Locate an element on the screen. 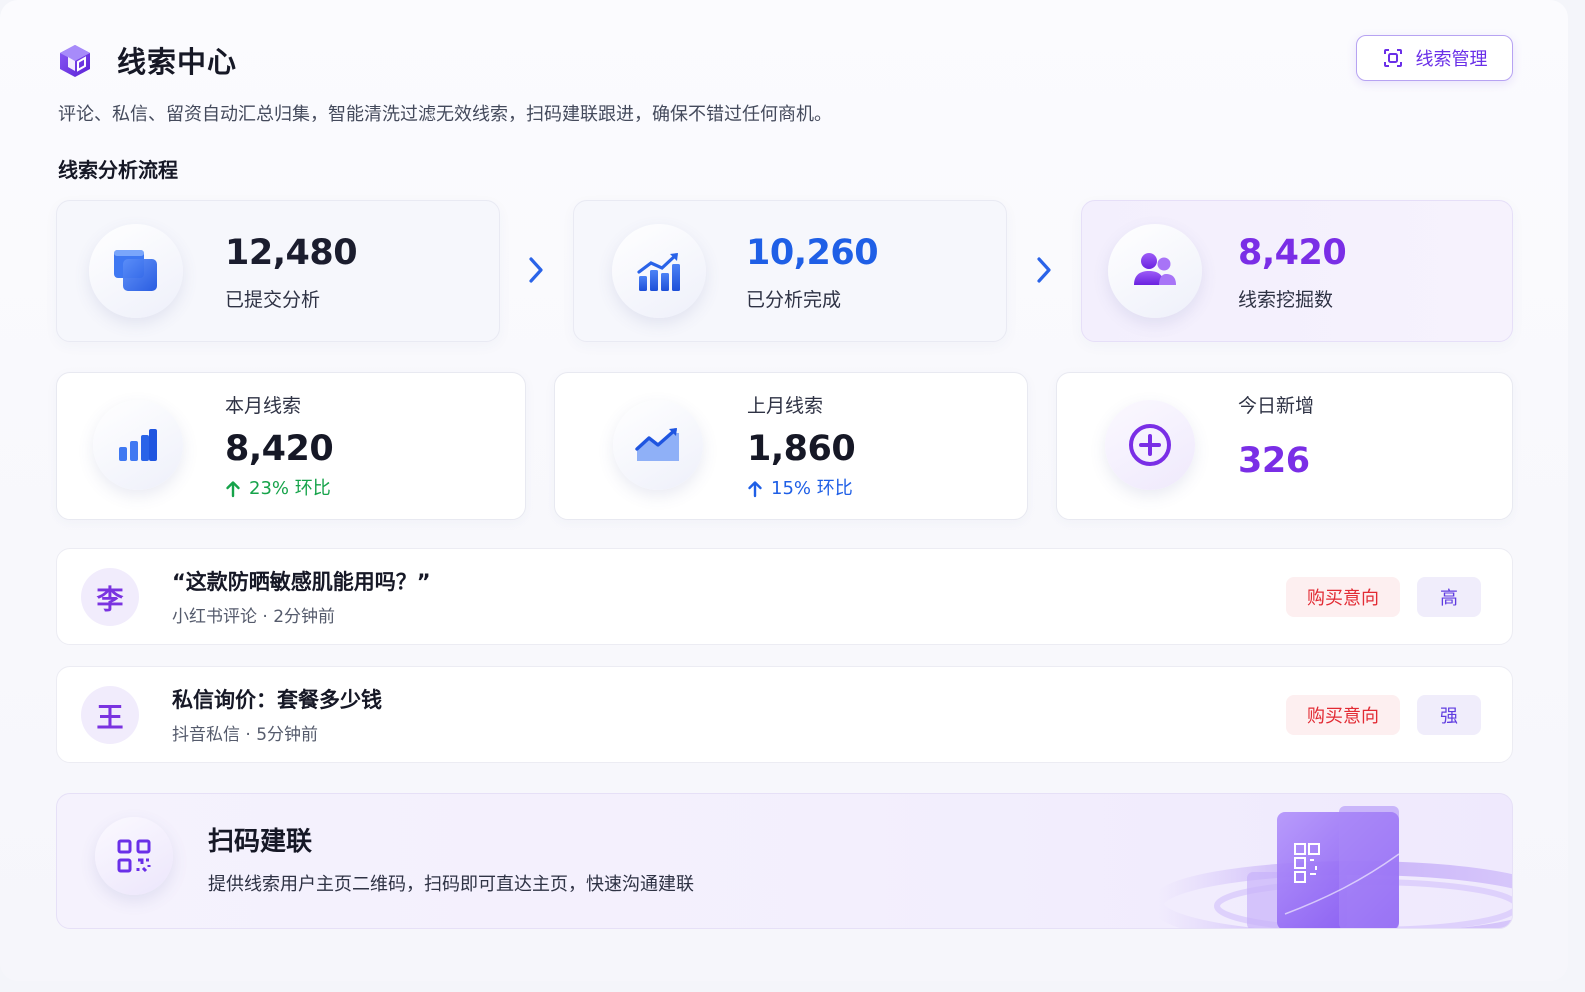 The image size is (1585, 992). stat-card-today: 今日新增 326 is located at coordinates (1284, 446).